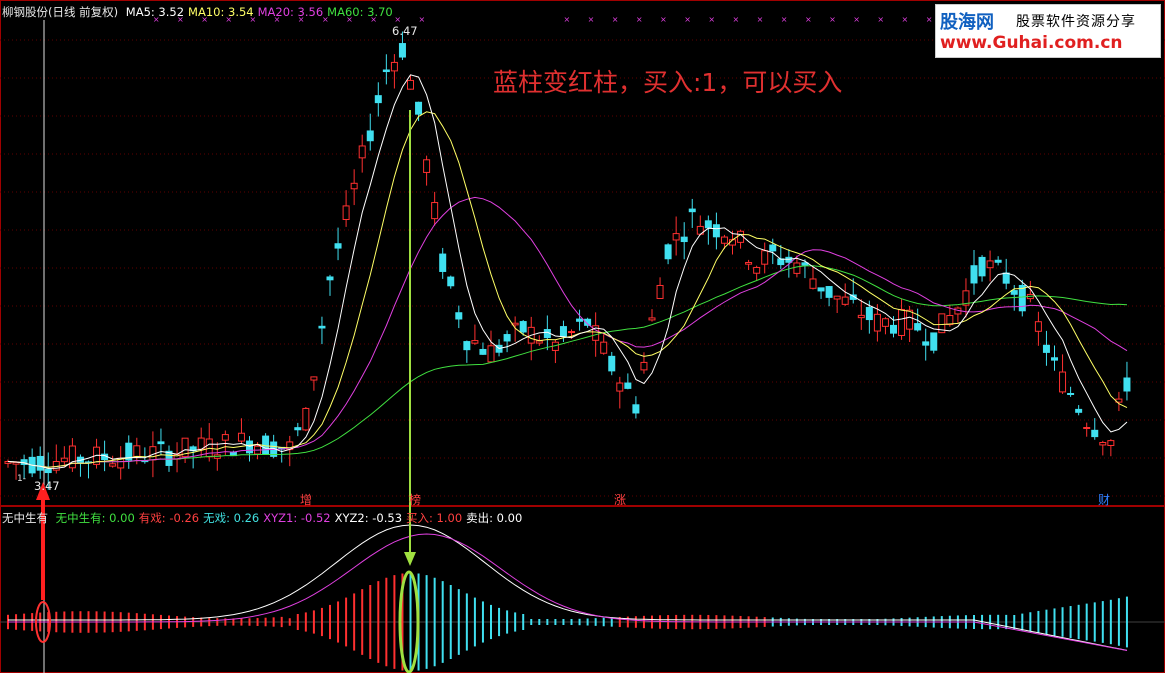 The height and width of the screenshot is (673, 1165). Describe the element at coordinates (261, 12) in the screenshot. I see `ma-legend: MA5: 3.52 MA10: 3.54 MA20: 3.56 MA60: 3.70` at that location.